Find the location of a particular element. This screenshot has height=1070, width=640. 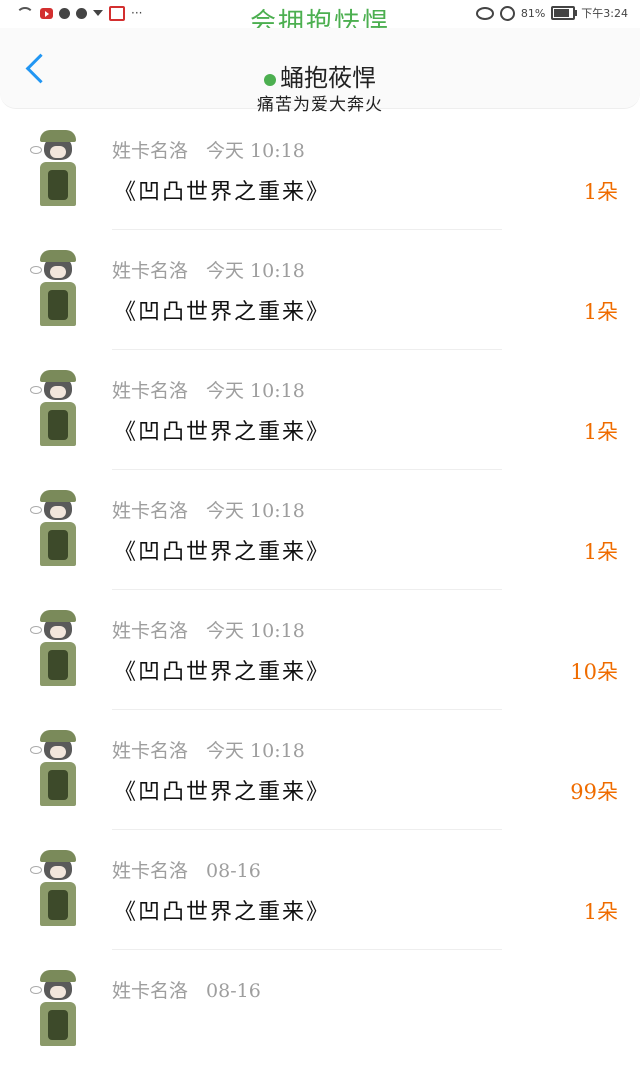

item-amount: 10朵 is located at coordinates (594, 672).